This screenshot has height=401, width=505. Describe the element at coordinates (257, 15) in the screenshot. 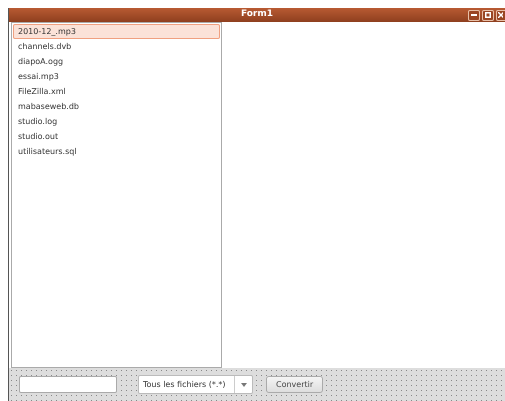

I see `window-title: Form1` at that location.